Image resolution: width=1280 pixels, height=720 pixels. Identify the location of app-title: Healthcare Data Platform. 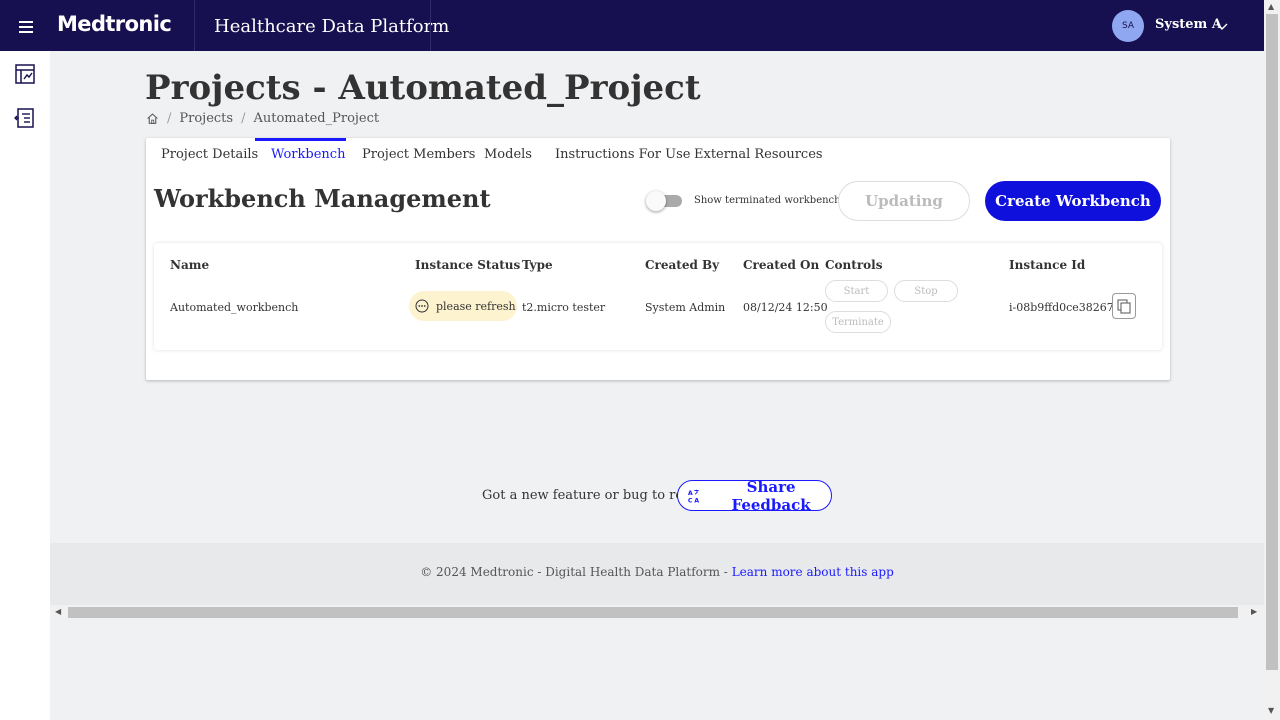
(332, 26).